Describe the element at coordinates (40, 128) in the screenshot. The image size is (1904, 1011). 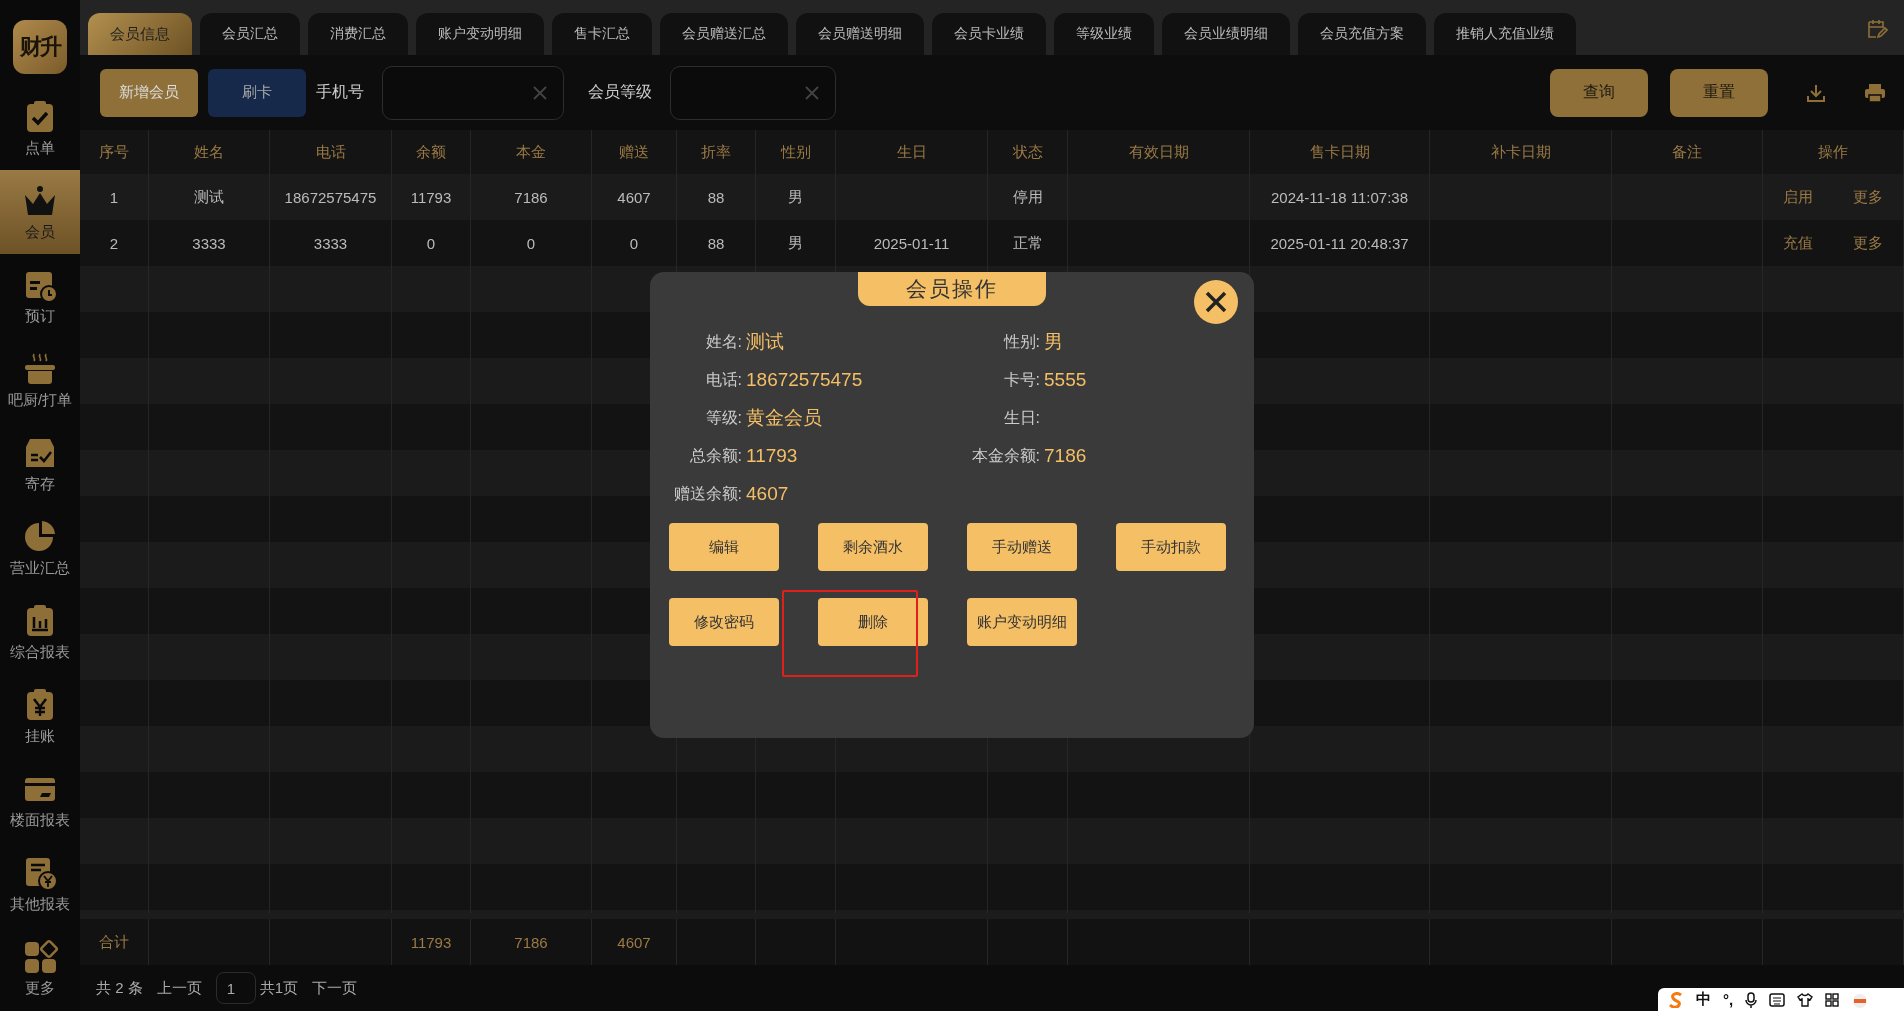
I see `sidebar-item: 点单` at that location.